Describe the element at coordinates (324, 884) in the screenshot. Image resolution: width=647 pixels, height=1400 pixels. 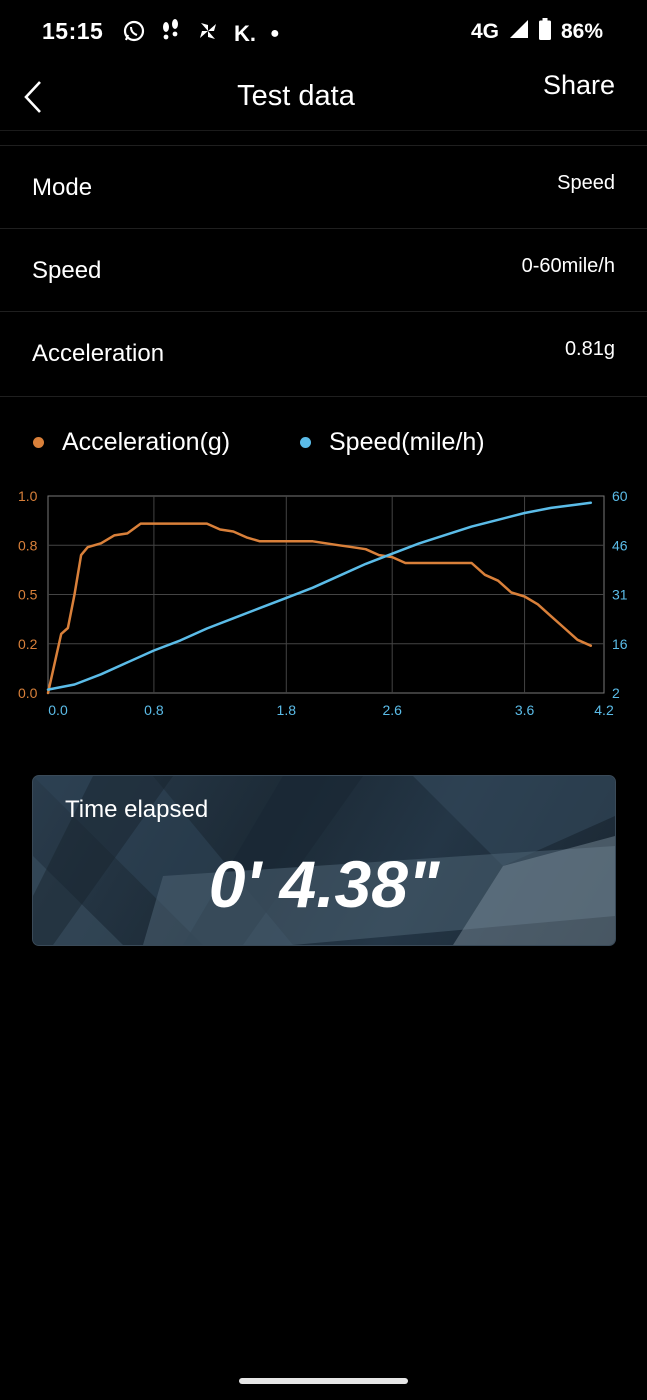
I see `time-elapsed-value: 0' 4.38"` at that location.